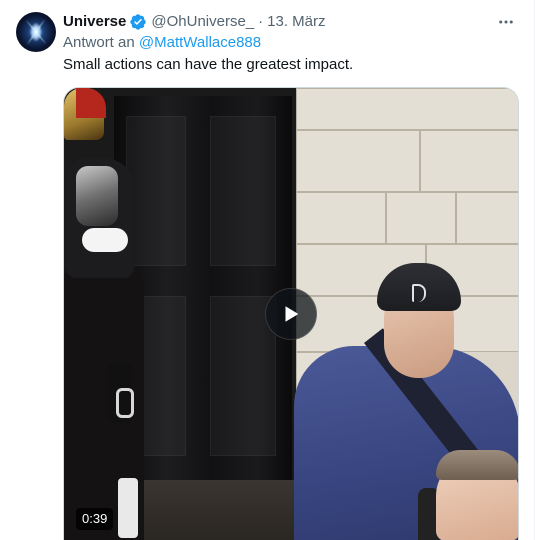  What do you see at coordinates (94, 22) in the screenshot?
I see `display-name: Universe` at bounding box center [94, 22].